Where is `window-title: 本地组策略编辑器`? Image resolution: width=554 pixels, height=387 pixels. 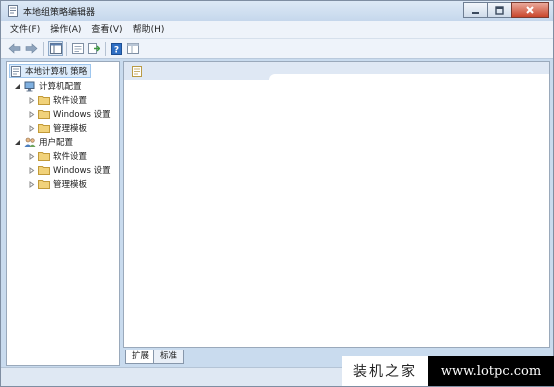
window-title: 本地组策略编辑器 is located at coordinates (59, 13).